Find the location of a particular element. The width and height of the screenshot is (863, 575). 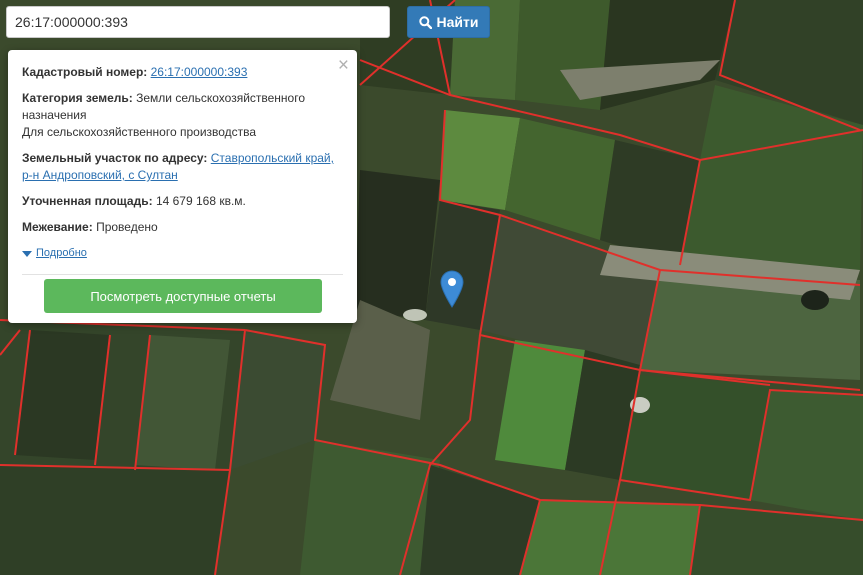

cadastral-number-row: Кадастровый номер: 26:17:000000:393 is located at coordinates (182, 72).